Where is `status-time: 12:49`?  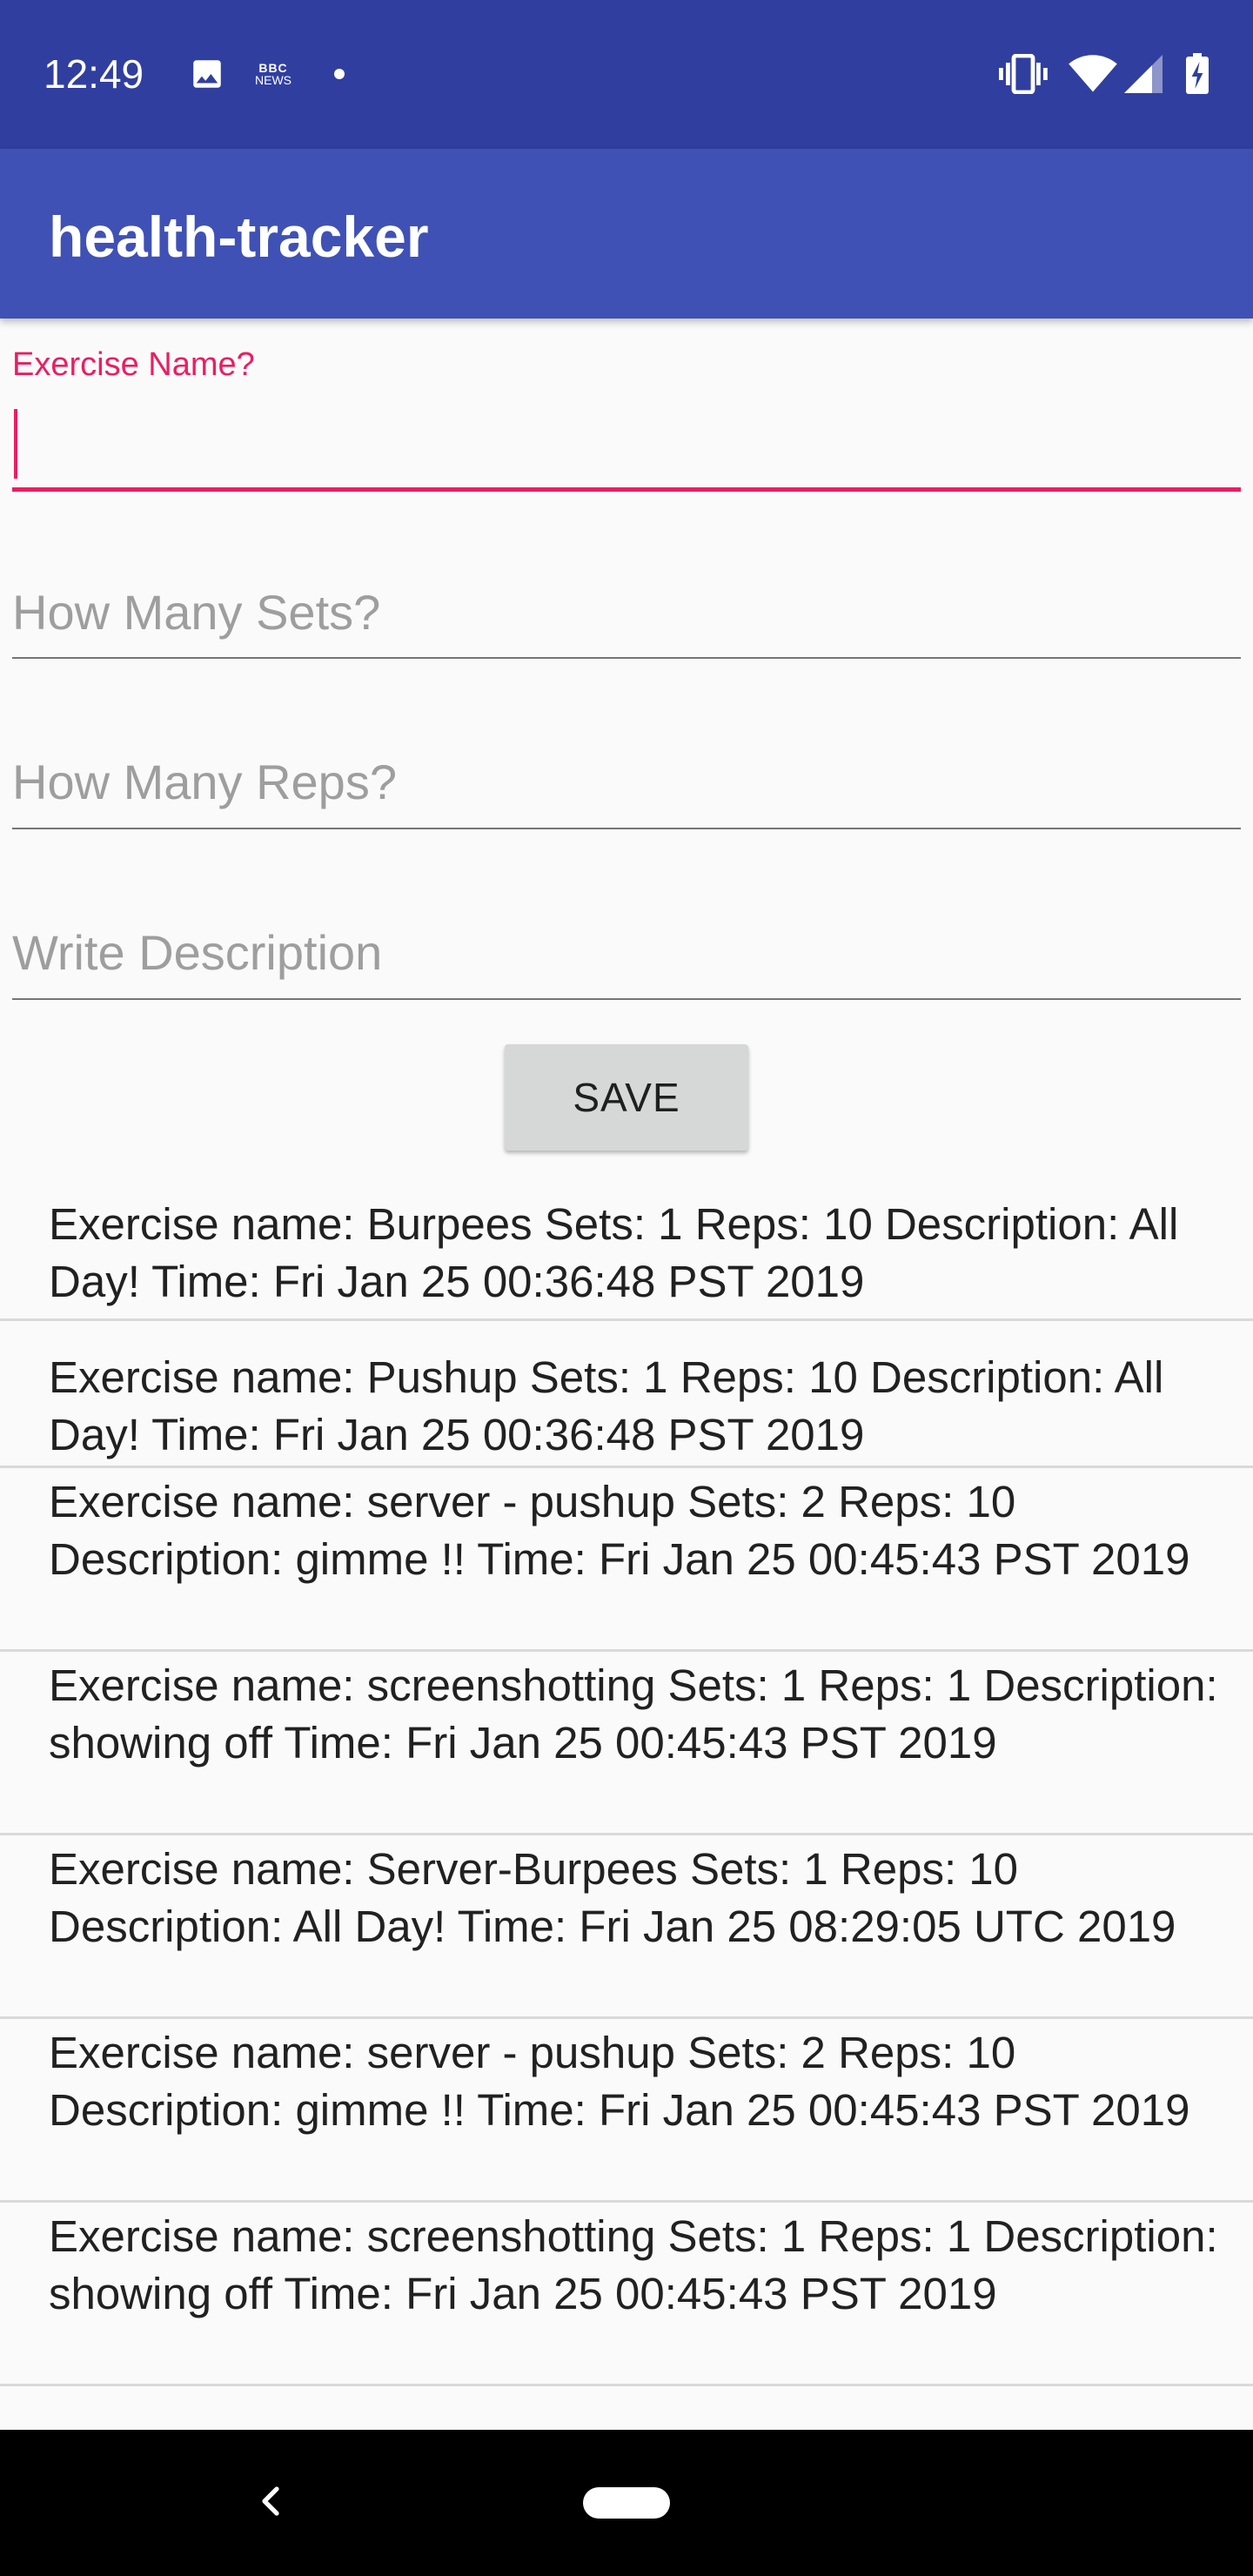
status-time: 12:49 is located at coordinates (94, 74).